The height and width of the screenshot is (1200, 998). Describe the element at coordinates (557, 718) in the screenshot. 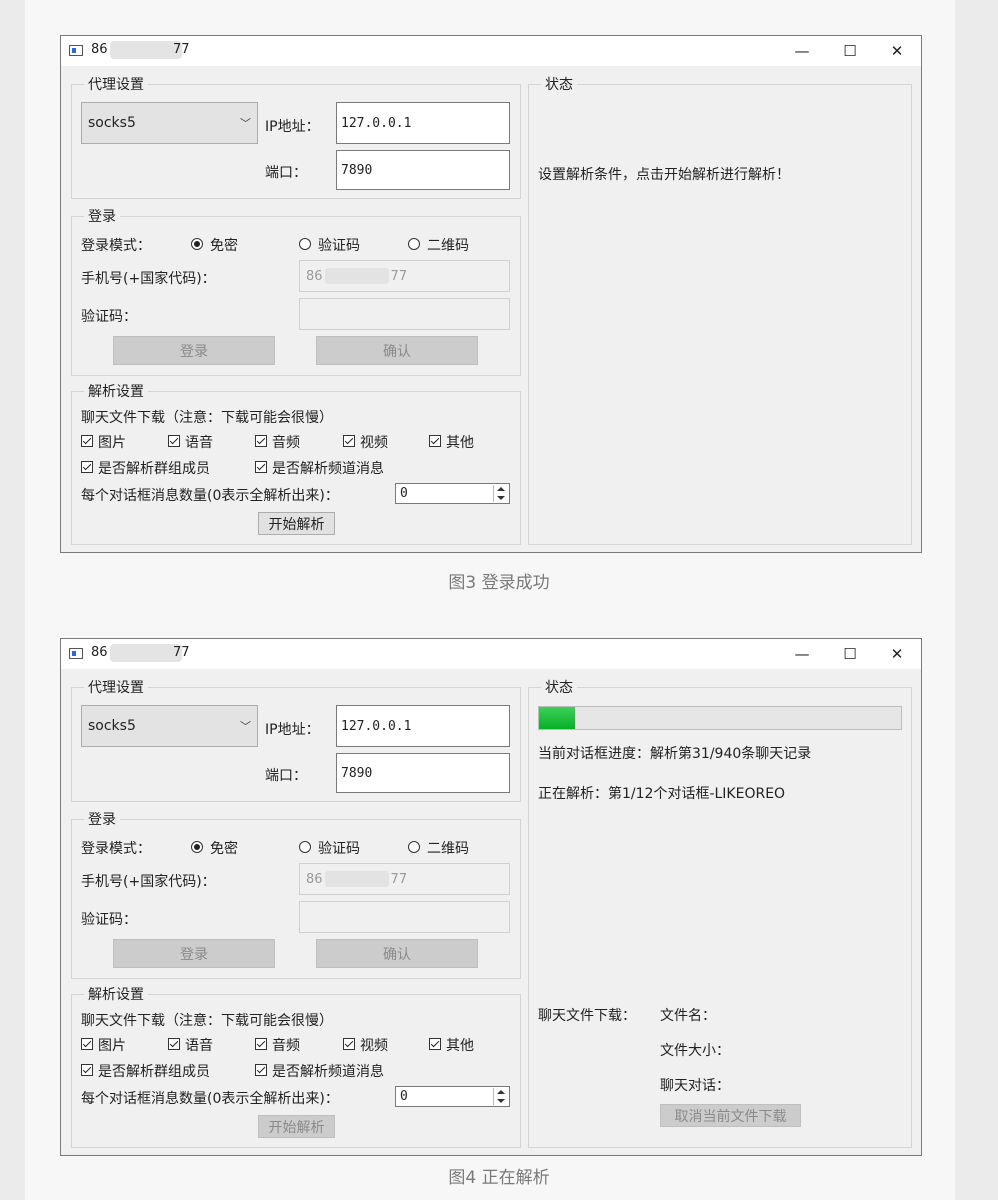

I see `parse-progress-fill` at that location.